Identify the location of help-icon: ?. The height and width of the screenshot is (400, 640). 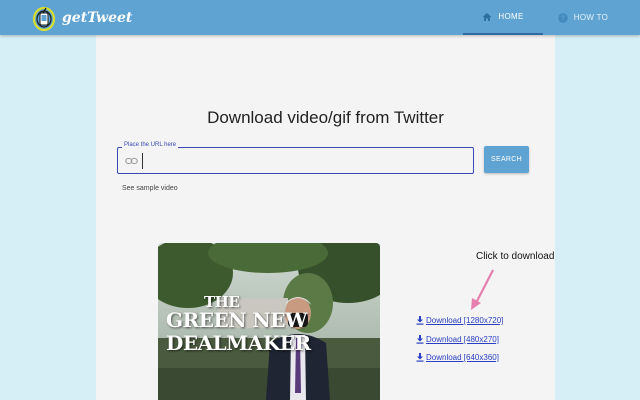
(562, 17).